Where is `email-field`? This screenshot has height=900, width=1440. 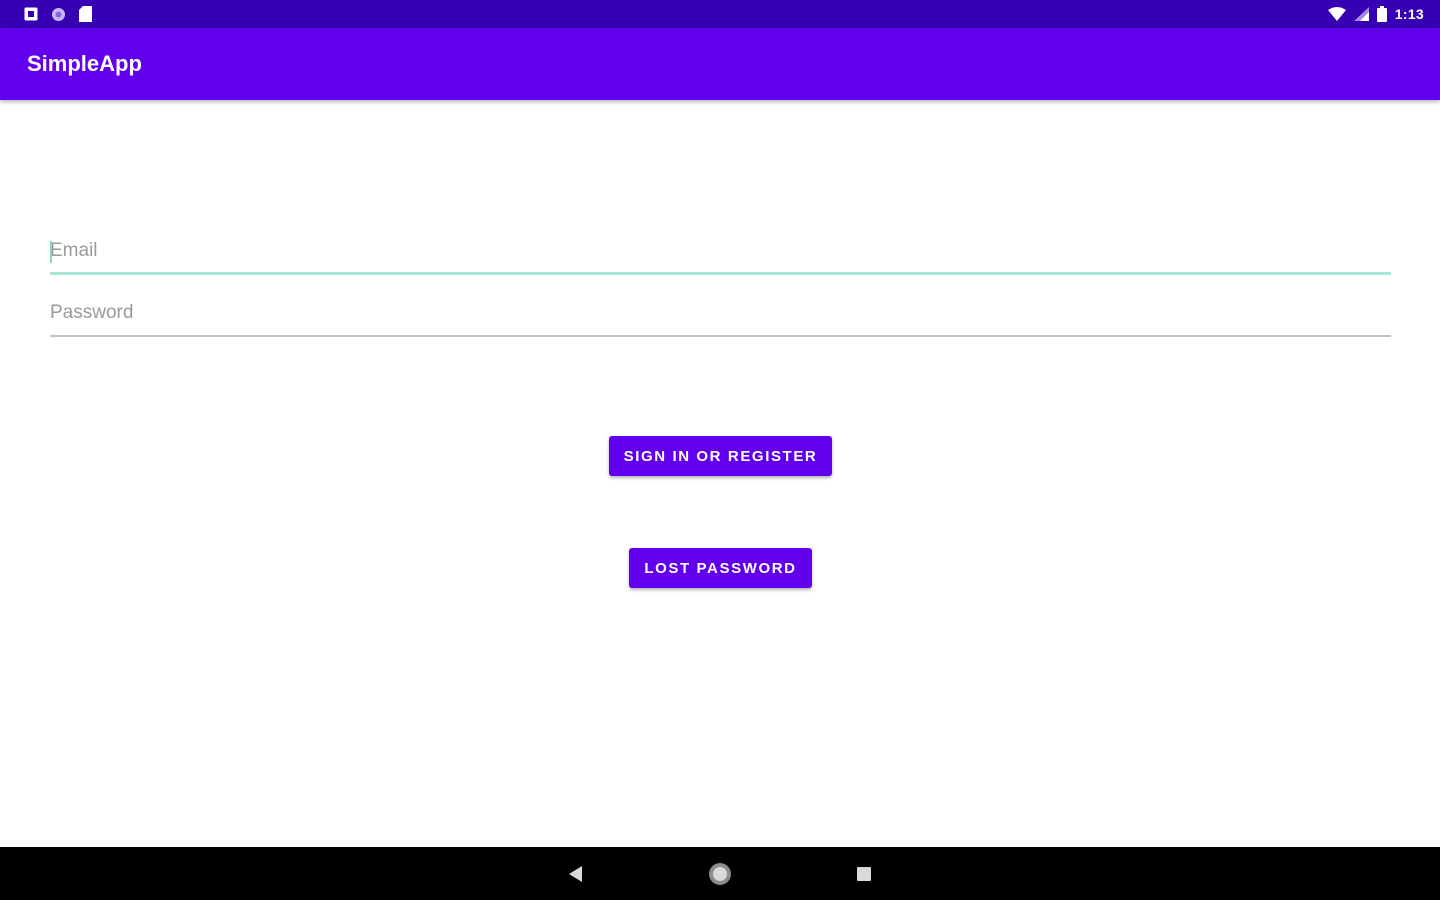 email-field is located at coordinates (720, 251).